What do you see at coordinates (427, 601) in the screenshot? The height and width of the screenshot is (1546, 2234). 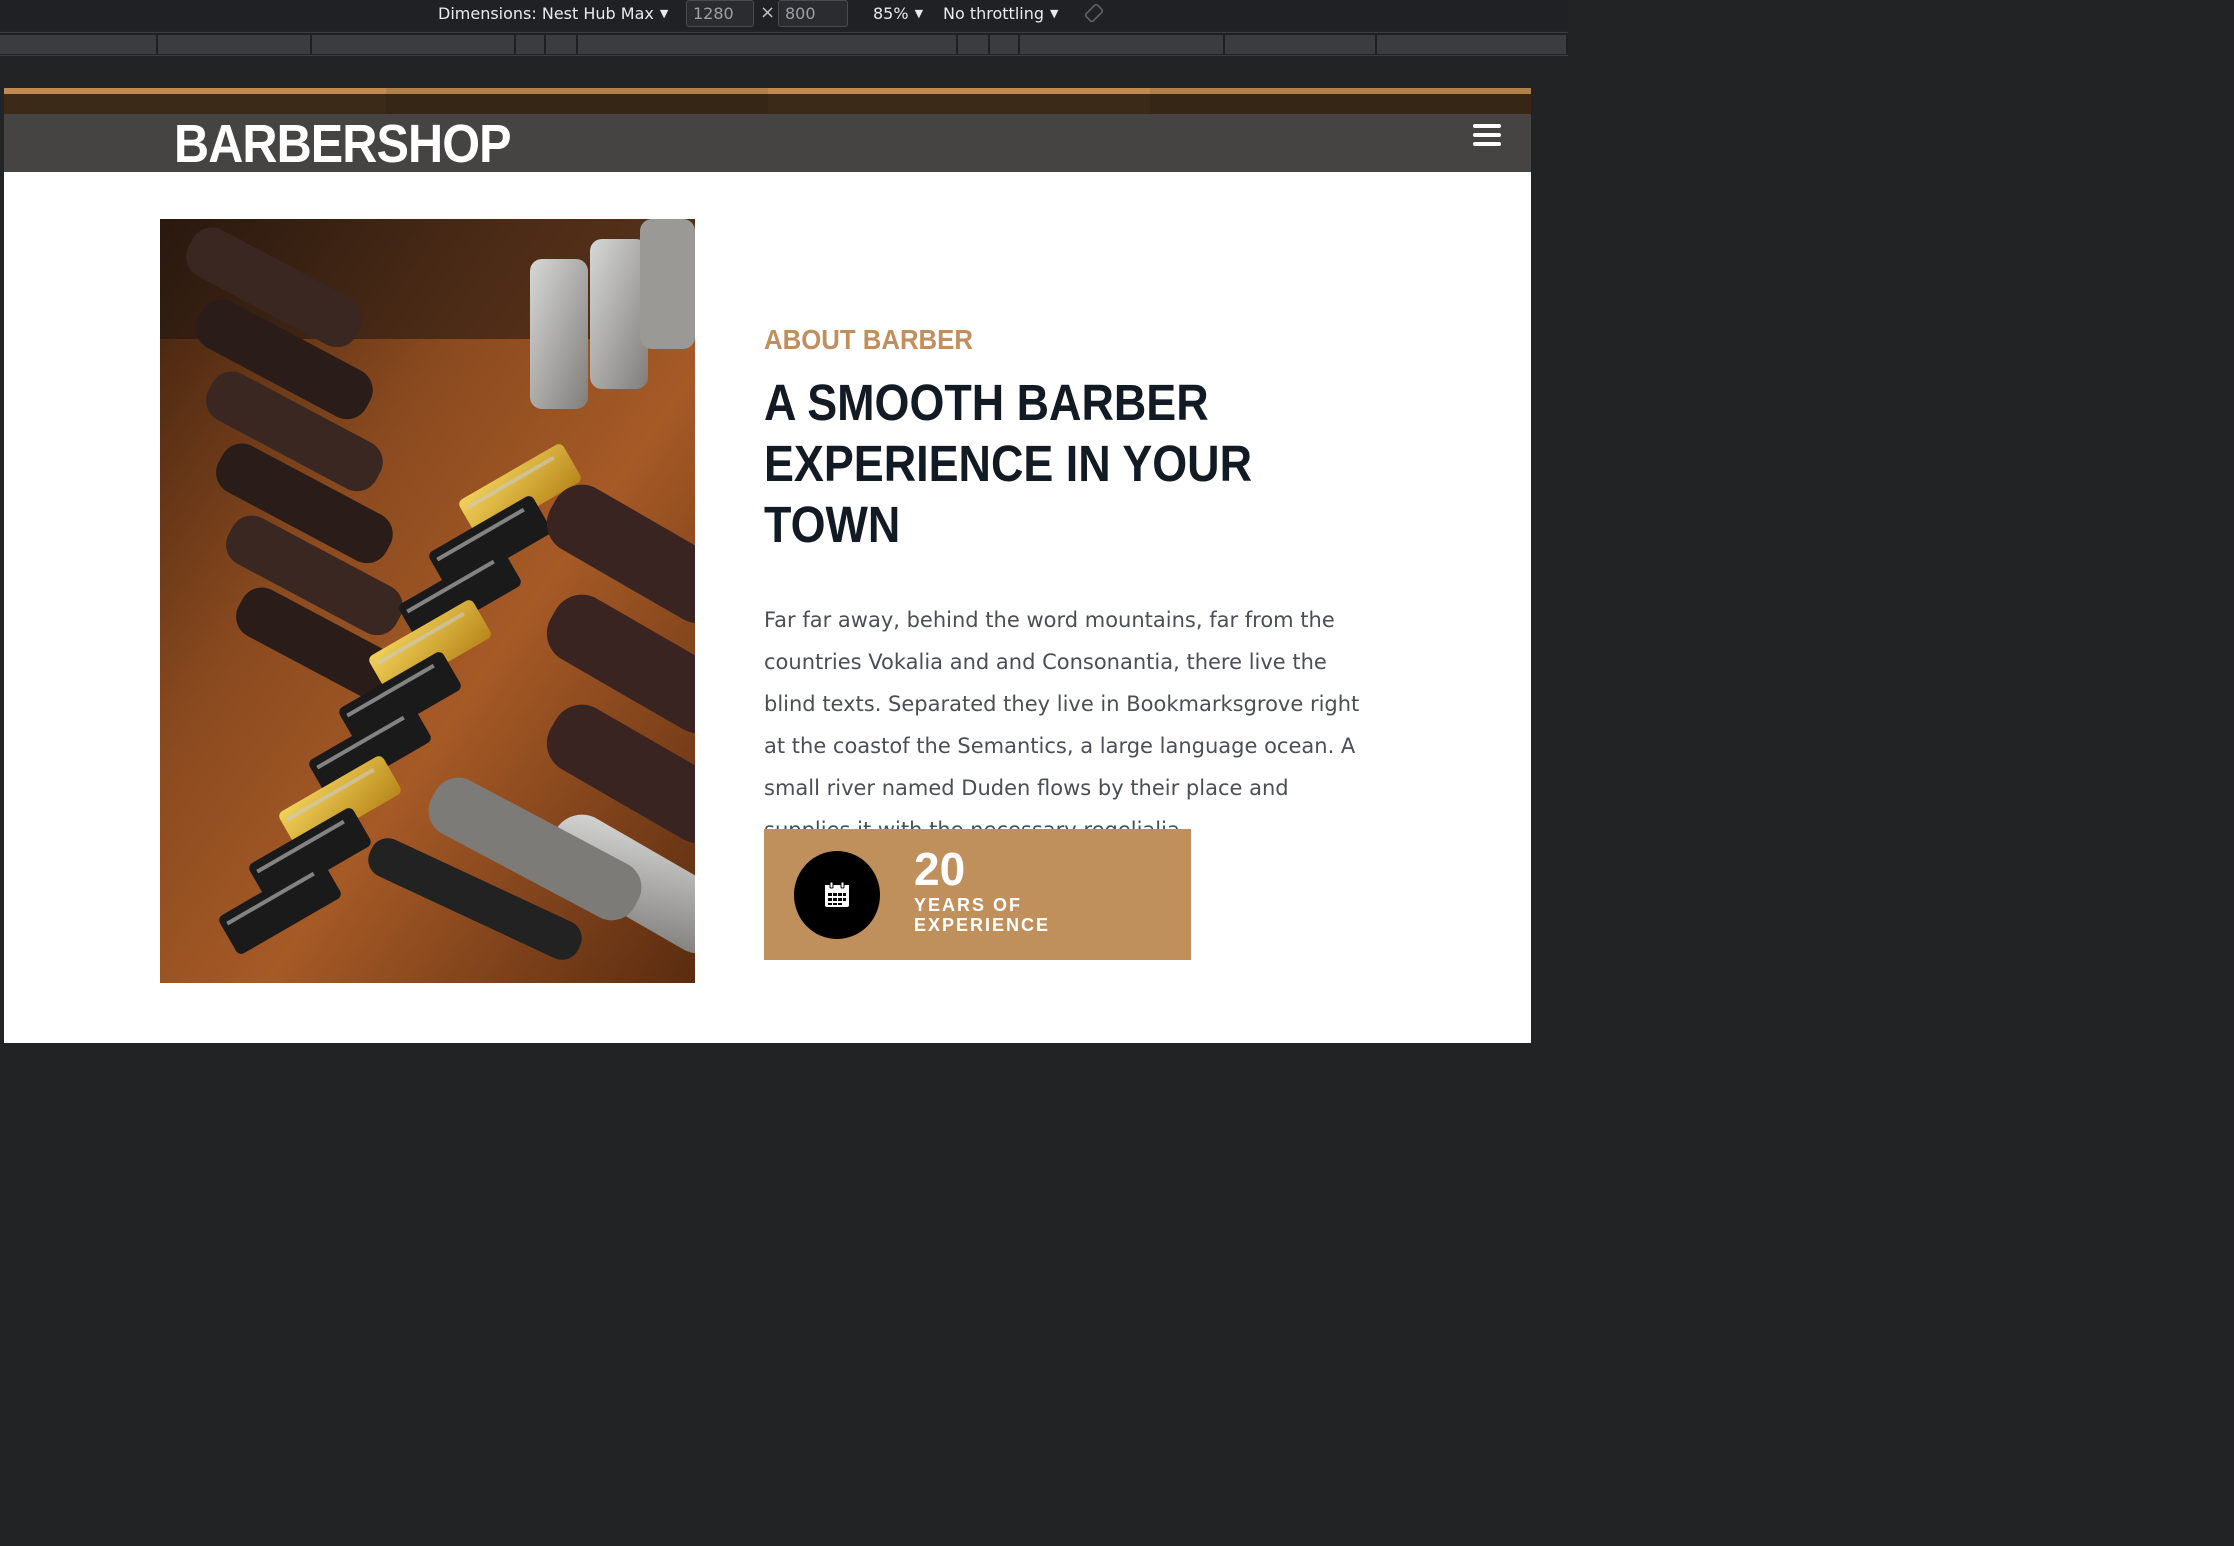 I see `barber-clippers-photo` at bounding box center [427, 601].